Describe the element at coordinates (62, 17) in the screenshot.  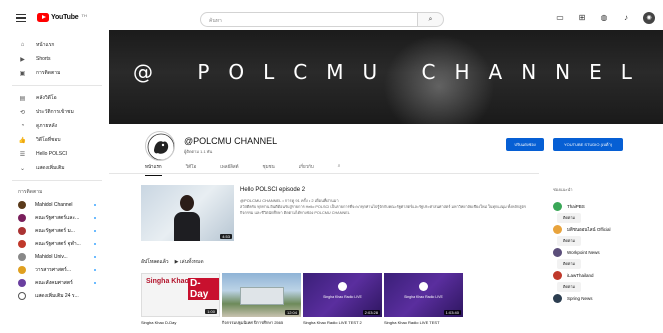
I see `youtube-logo: YouTube TH` at that location.